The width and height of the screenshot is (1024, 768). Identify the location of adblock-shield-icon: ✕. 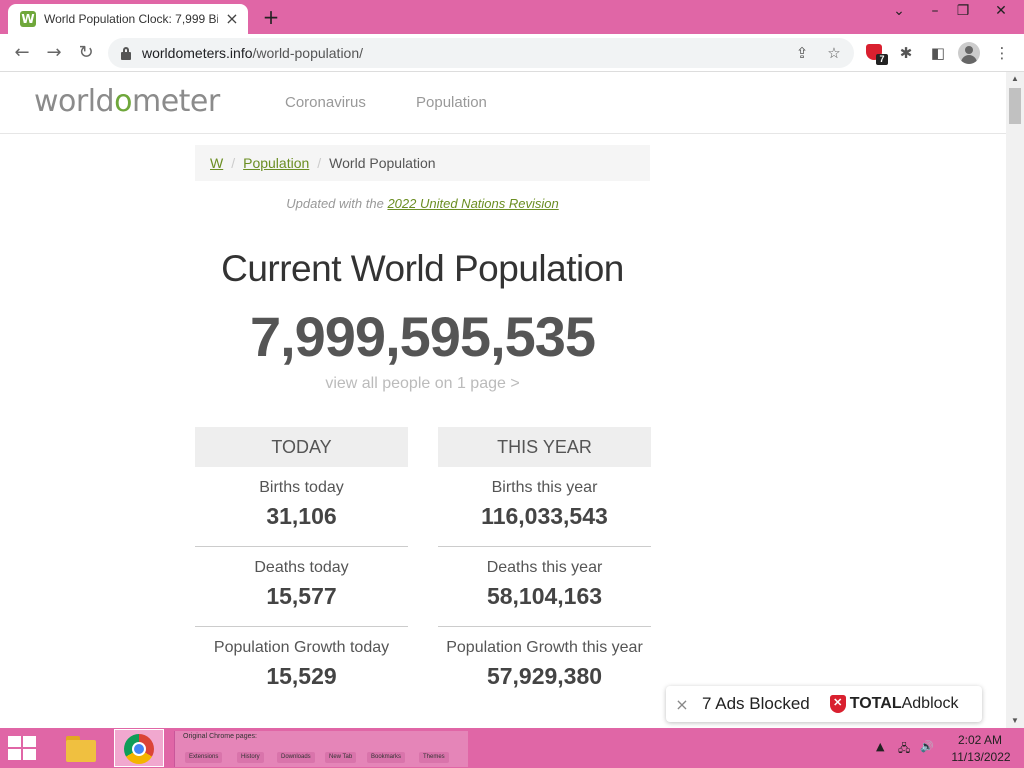
(837, 704).